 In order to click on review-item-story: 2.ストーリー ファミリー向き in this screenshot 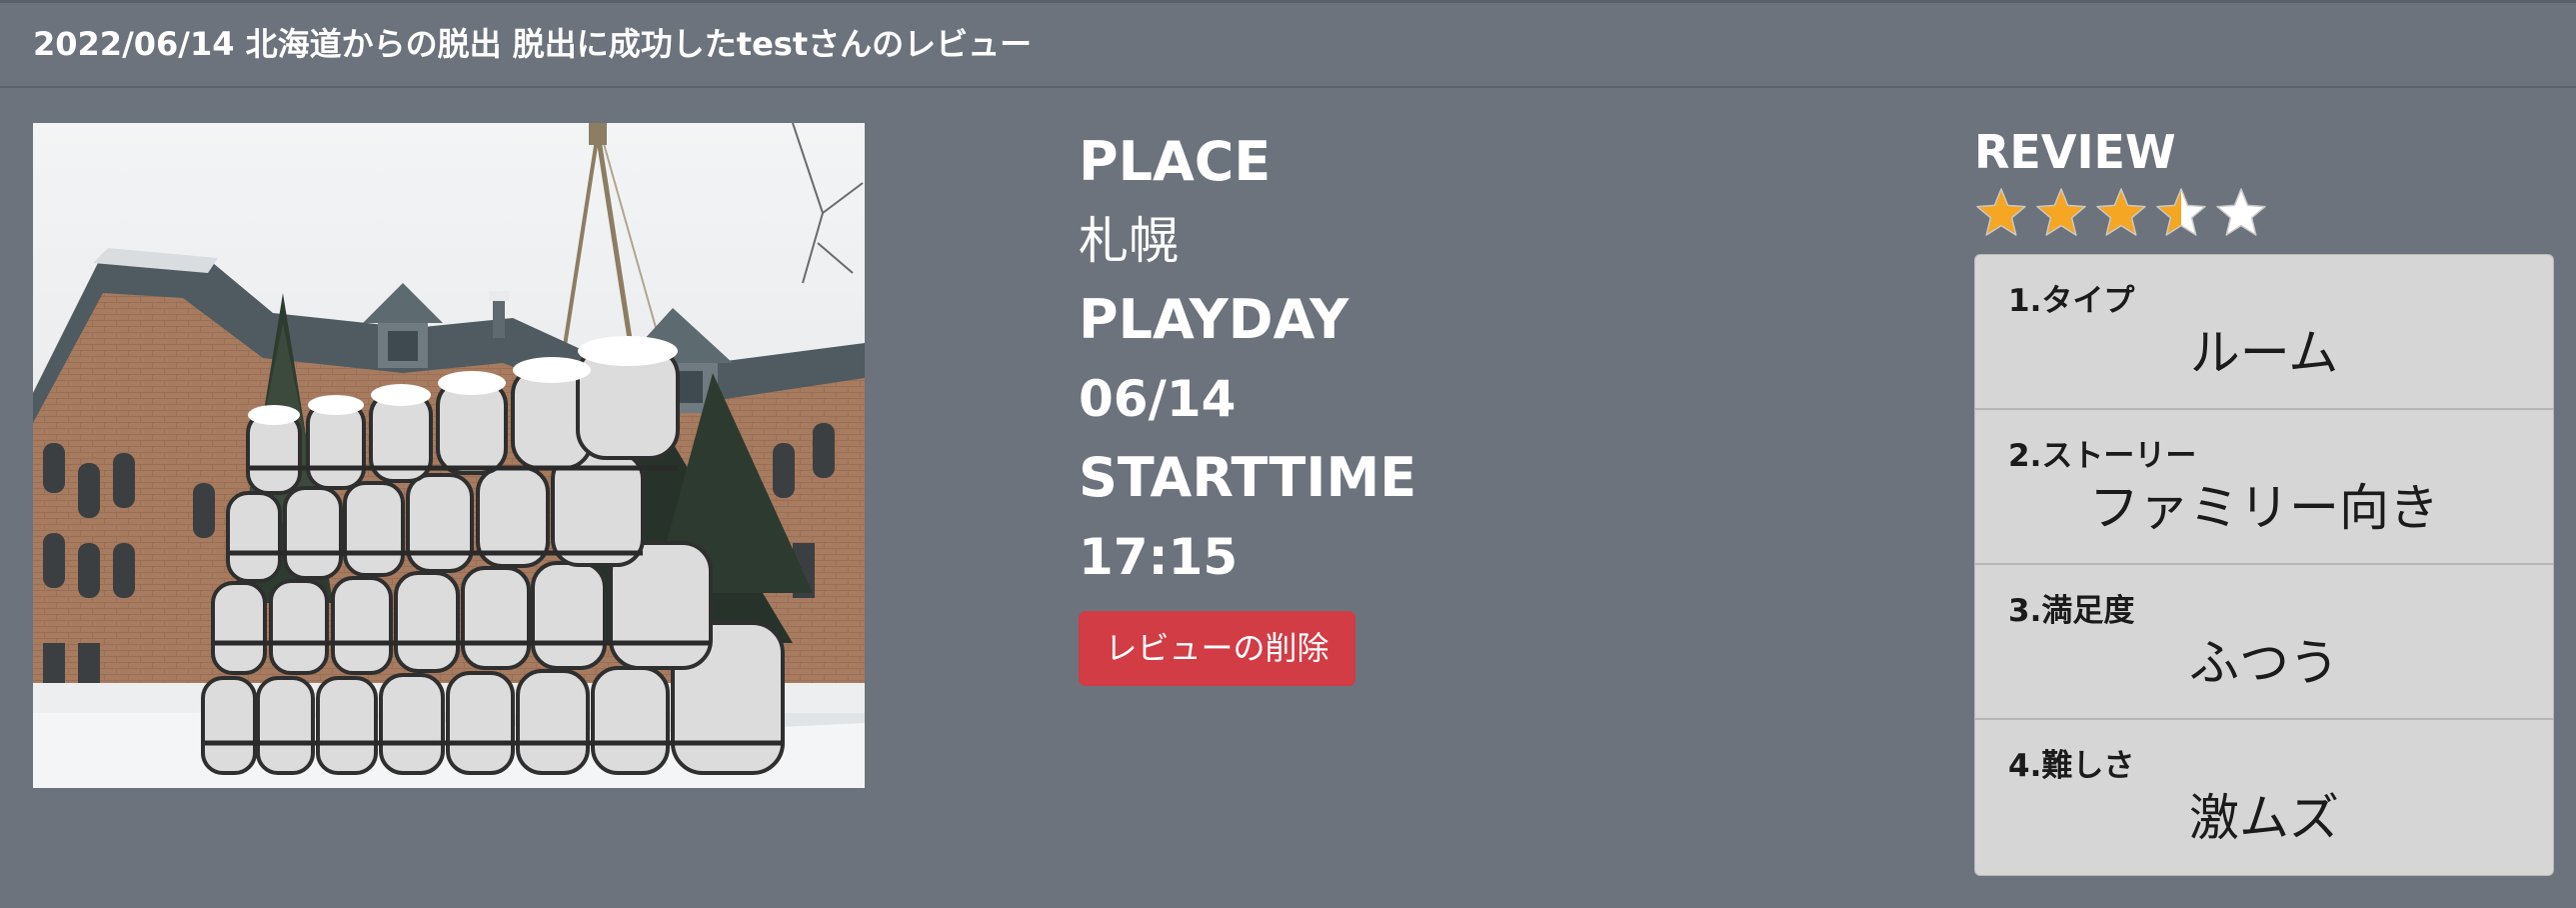, I will do `click(2264, 487)`.